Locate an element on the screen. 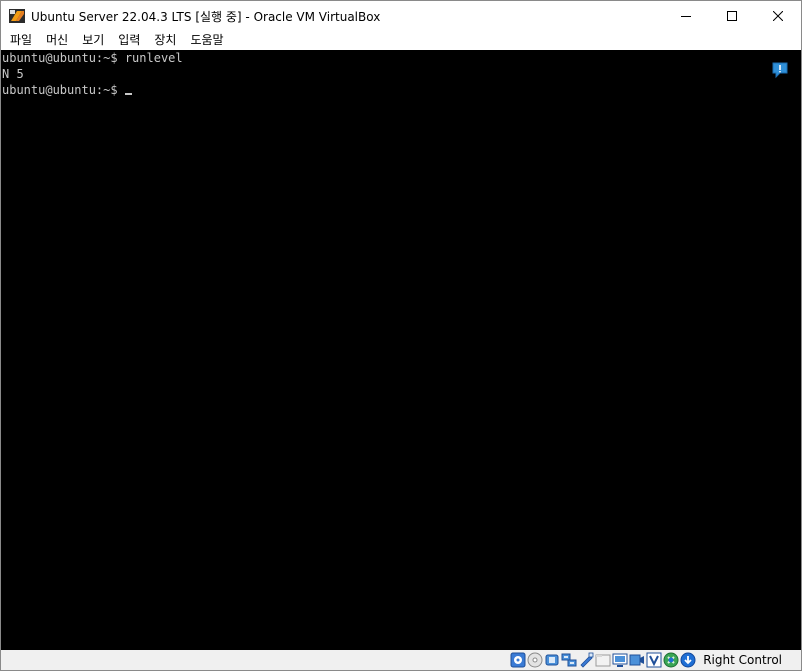  minimize-button is located at coordinates (686, 16).